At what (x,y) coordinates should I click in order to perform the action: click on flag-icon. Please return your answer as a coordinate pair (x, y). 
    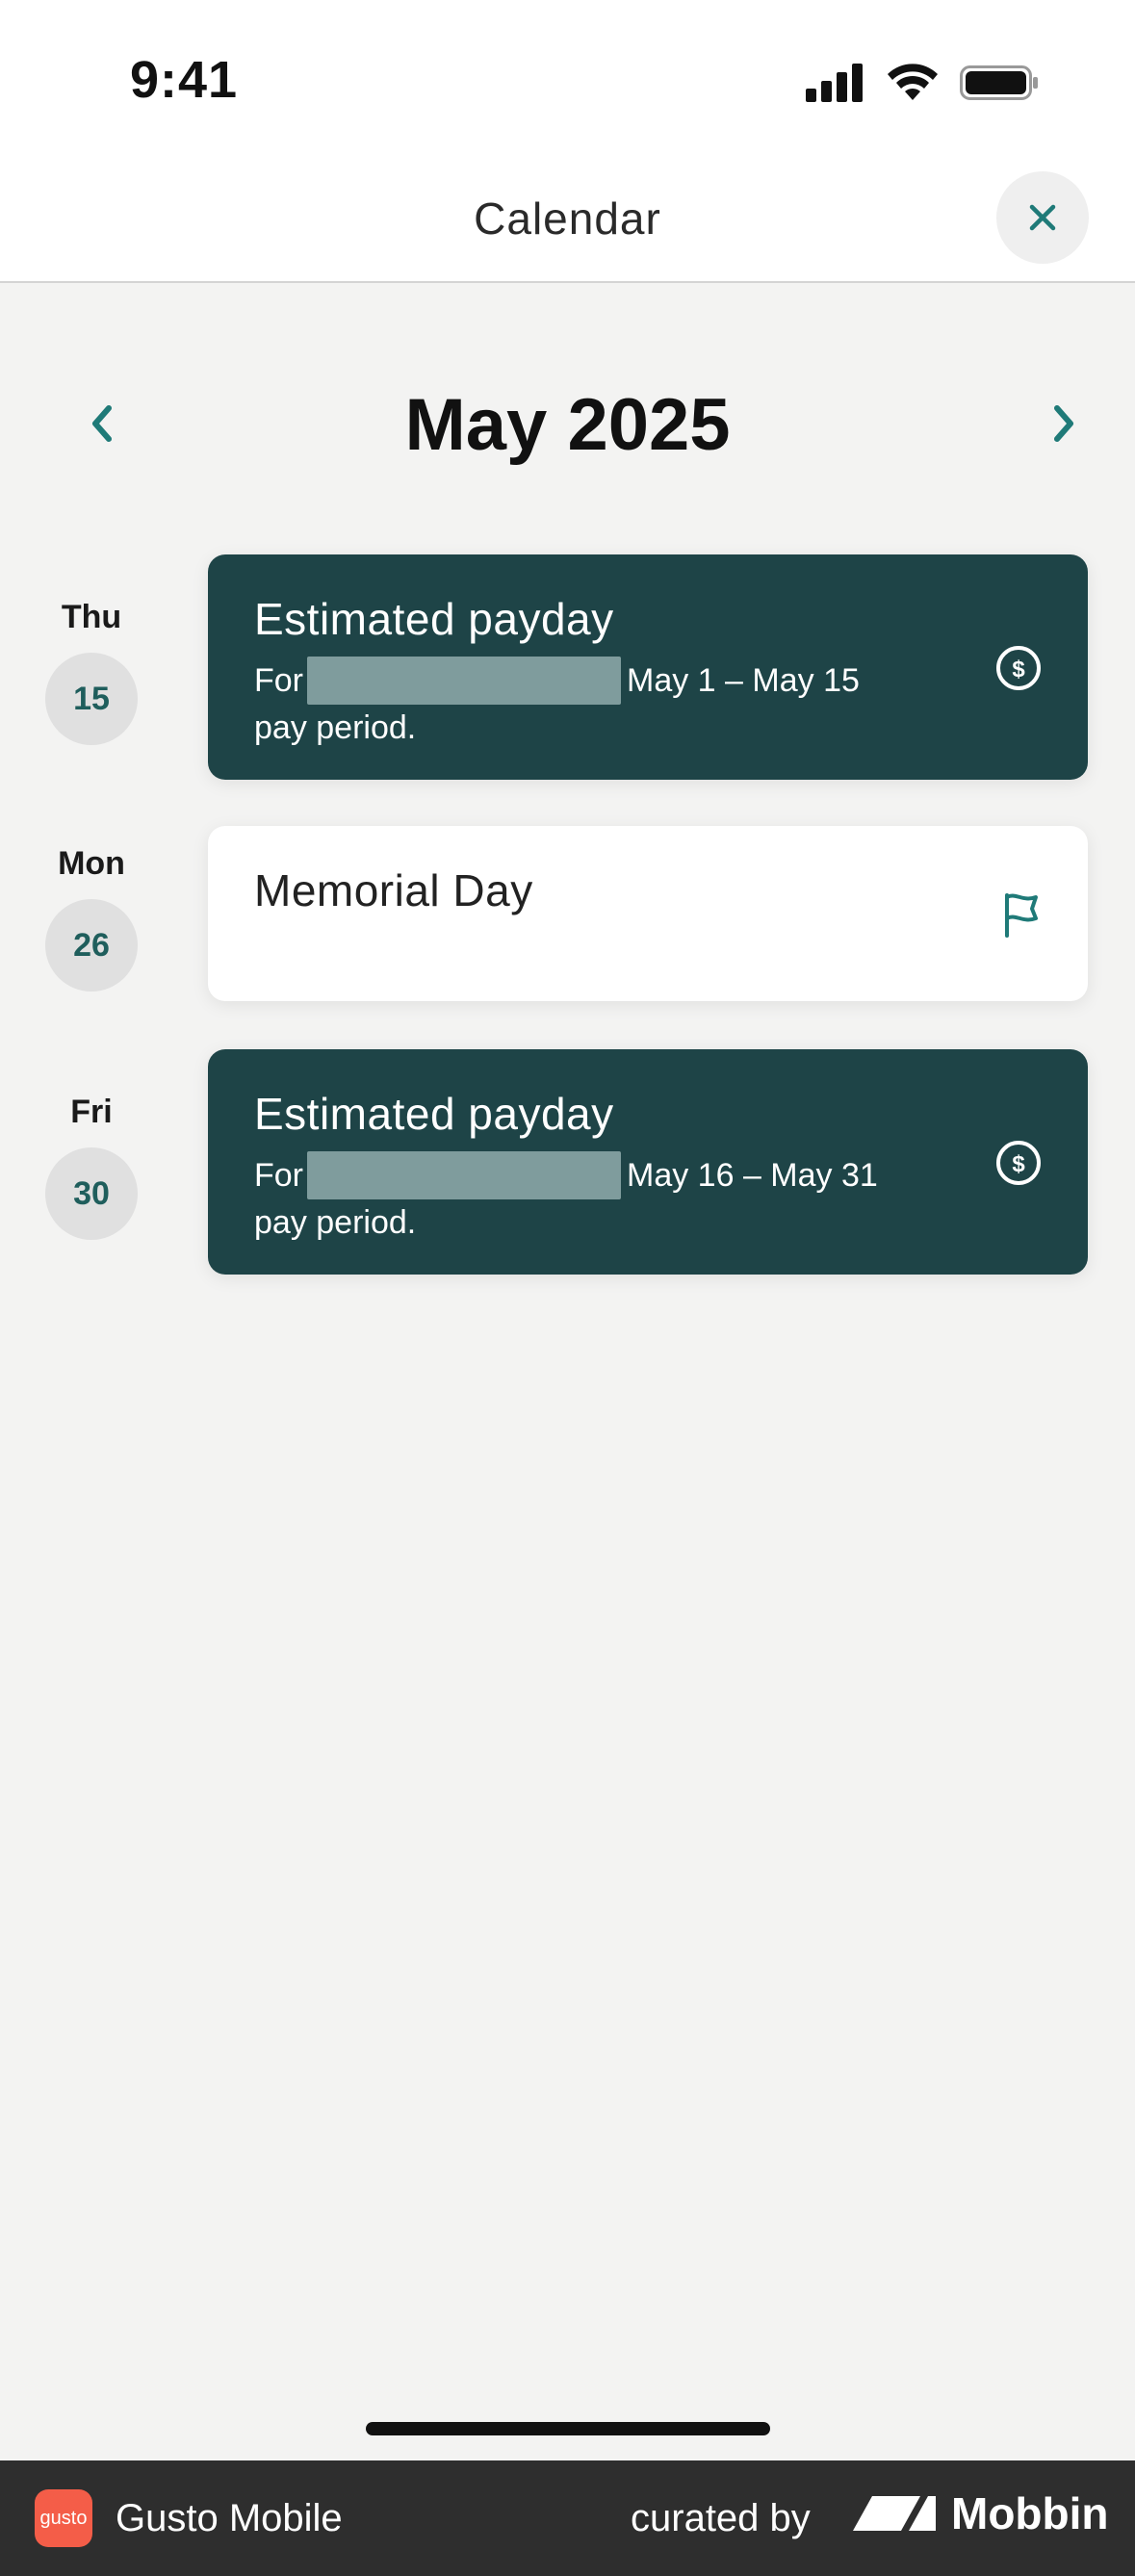
    Looking at the image, I should click on (1021, 916).